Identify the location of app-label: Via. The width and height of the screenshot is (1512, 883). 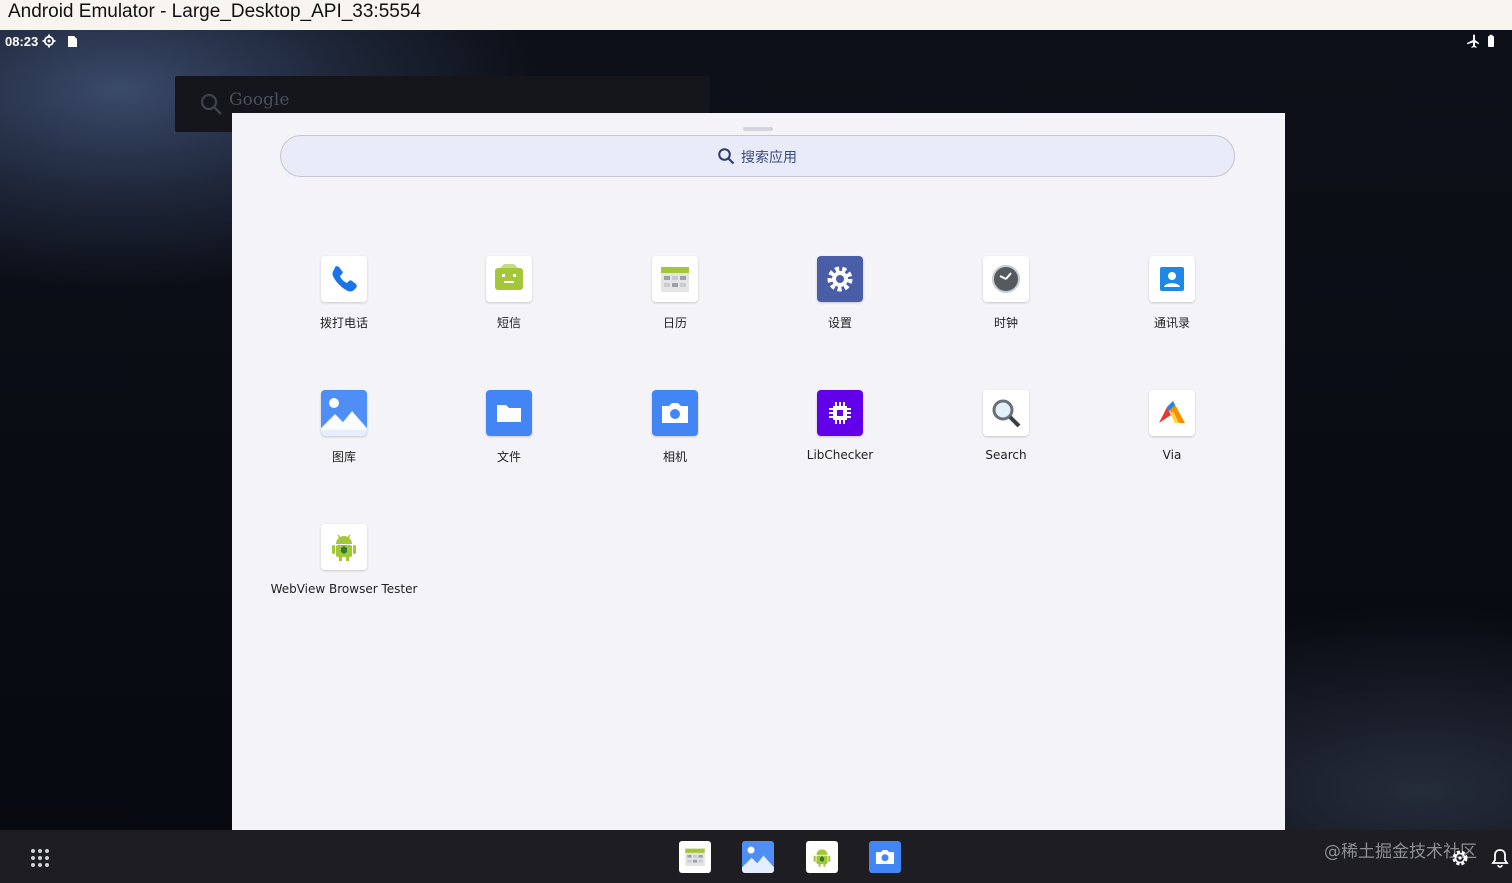
(1172, 455).